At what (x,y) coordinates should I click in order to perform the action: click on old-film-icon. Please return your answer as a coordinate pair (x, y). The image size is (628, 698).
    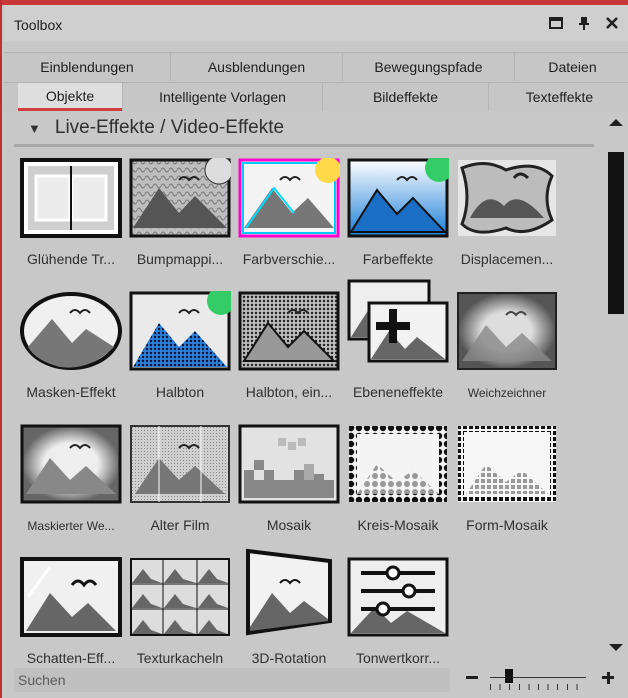
    Looking at the image, I should click on (180, 464).